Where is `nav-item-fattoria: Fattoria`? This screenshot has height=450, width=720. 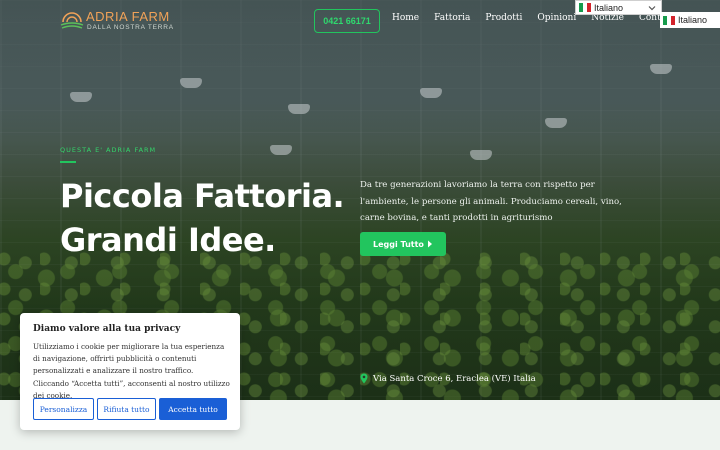
nav-item-fattoria: Fattoria is located at coordinates (452, 21).